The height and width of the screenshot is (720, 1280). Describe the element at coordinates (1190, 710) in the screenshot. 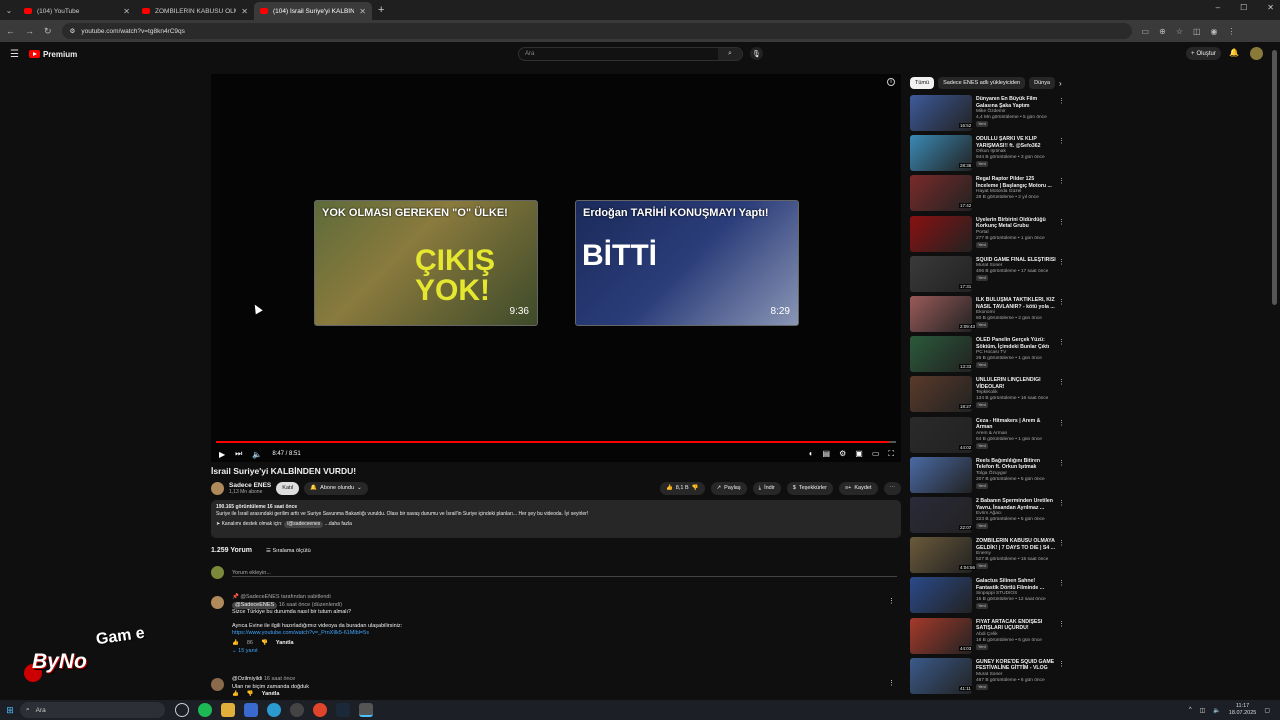

I see `tray-chevron-icon: ^` at that location.